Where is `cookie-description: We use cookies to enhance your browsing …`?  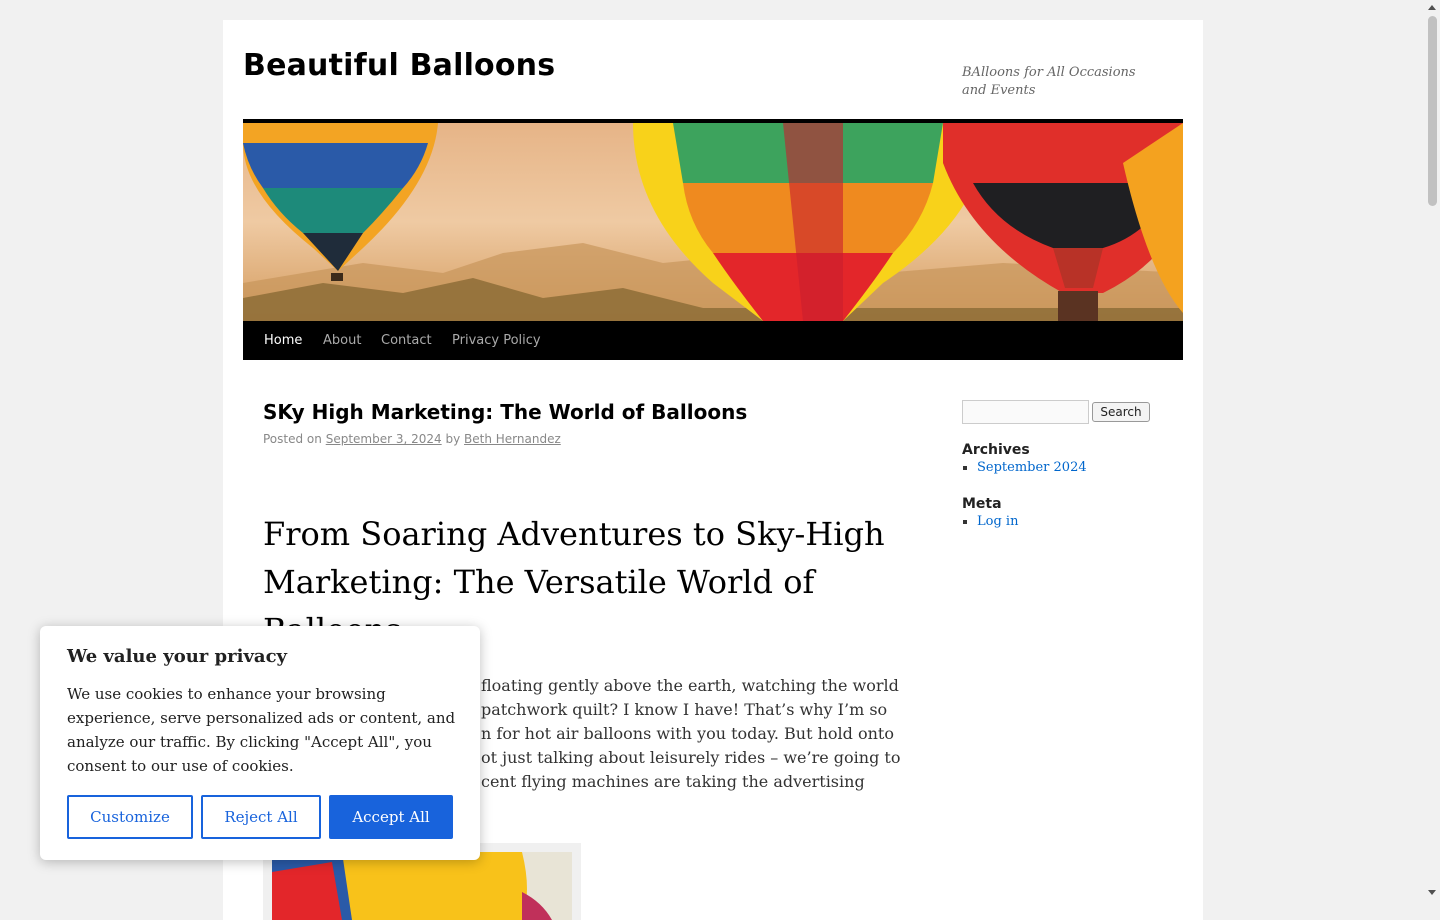 cookie-description: We use cookies to enhance your browsing … is located at coordinates (261, 730).